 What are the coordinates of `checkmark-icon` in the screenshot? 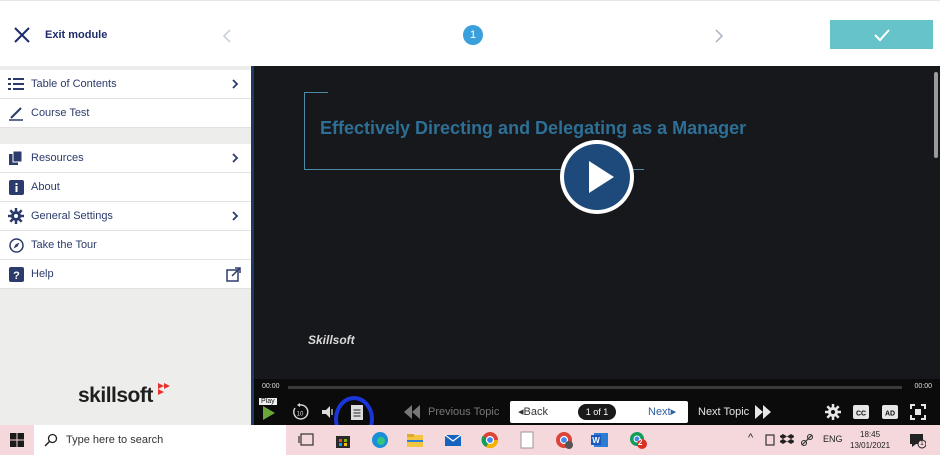 It's located at (881, 34).